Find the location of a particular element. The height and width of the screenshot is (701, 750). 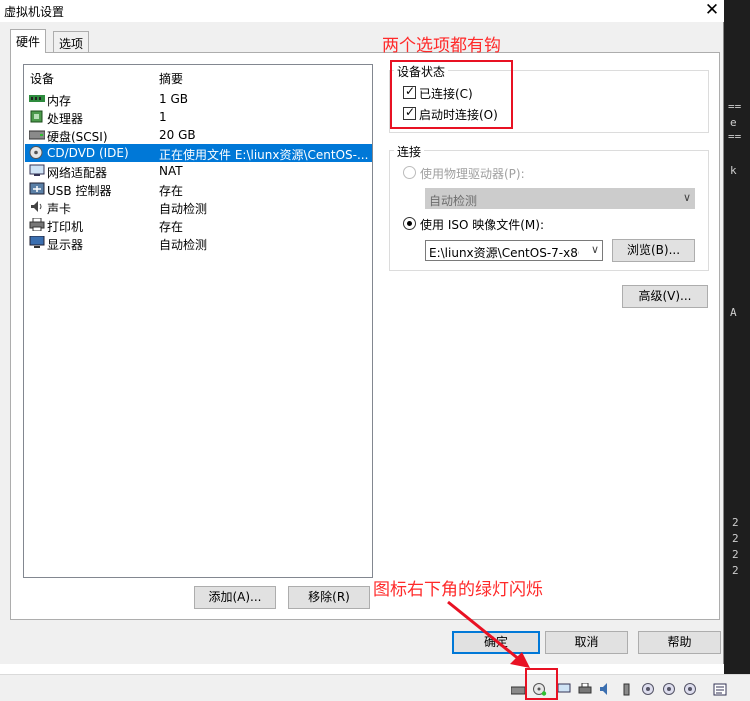

device-name: 显示器 is located at coordinates (65, 245).